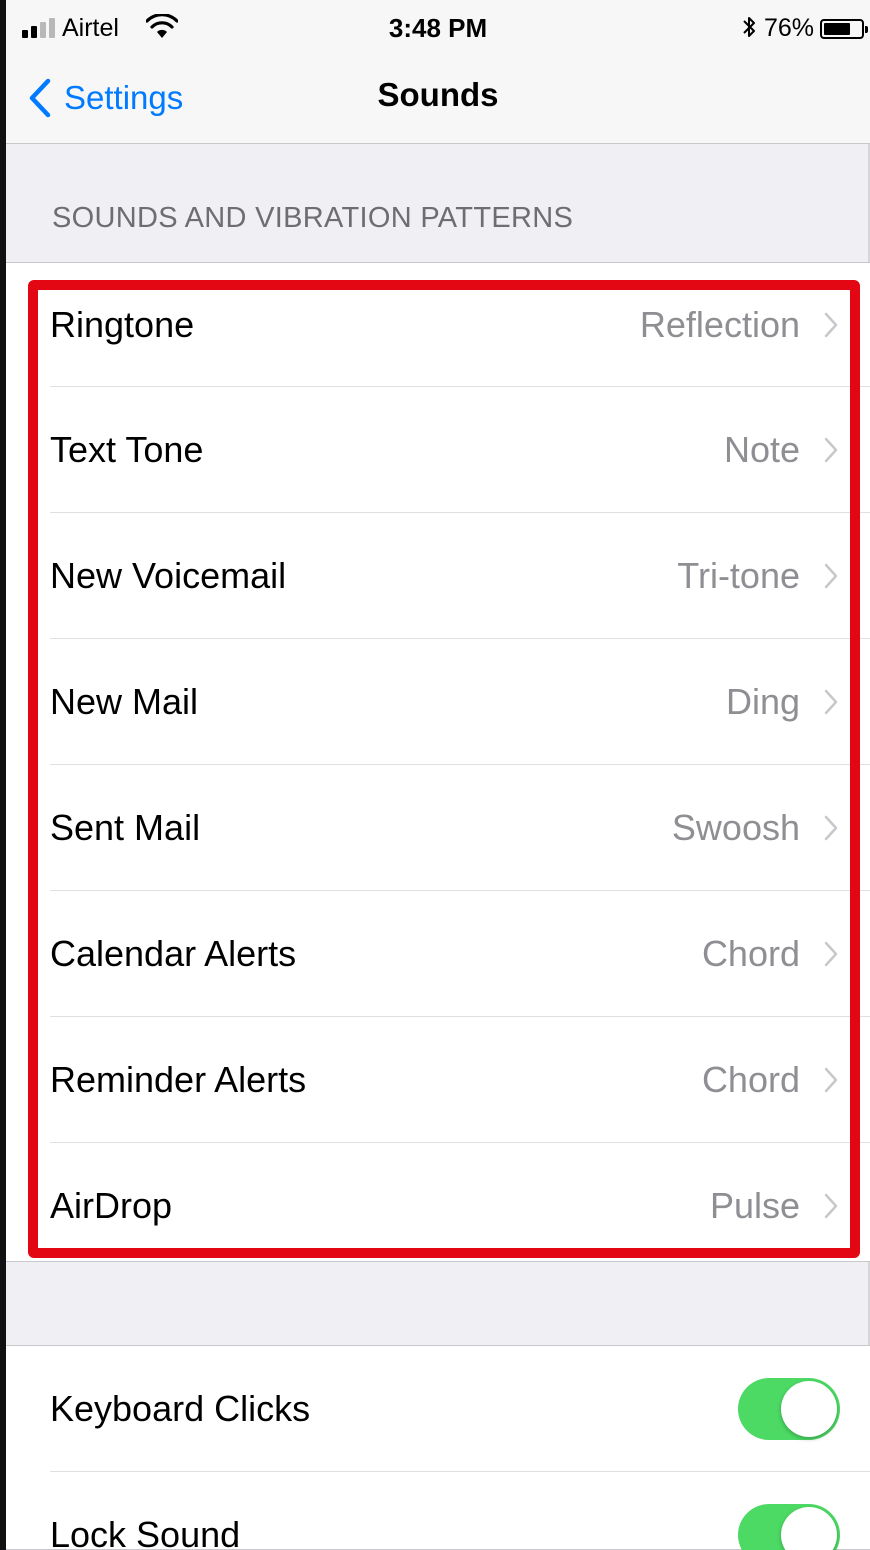  What do you see at coordinates (738, 575) in the screenshot?
I see `row-value: Tri-tone` at bounding box center [738, 575].